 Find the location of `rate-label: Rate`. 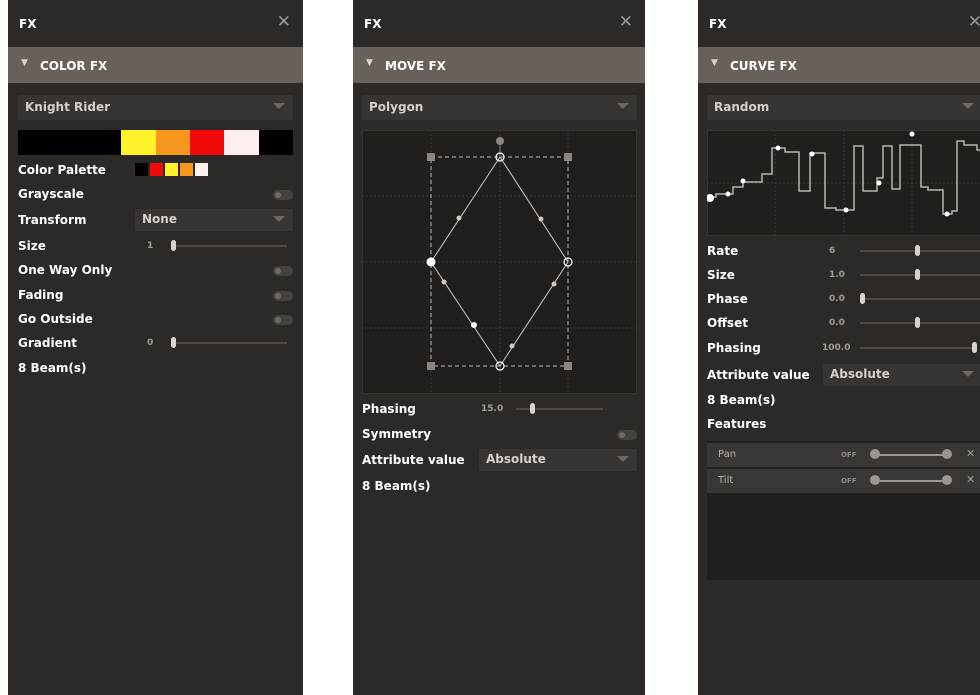

rate-label: Rate is located at coordinates (723, 251).